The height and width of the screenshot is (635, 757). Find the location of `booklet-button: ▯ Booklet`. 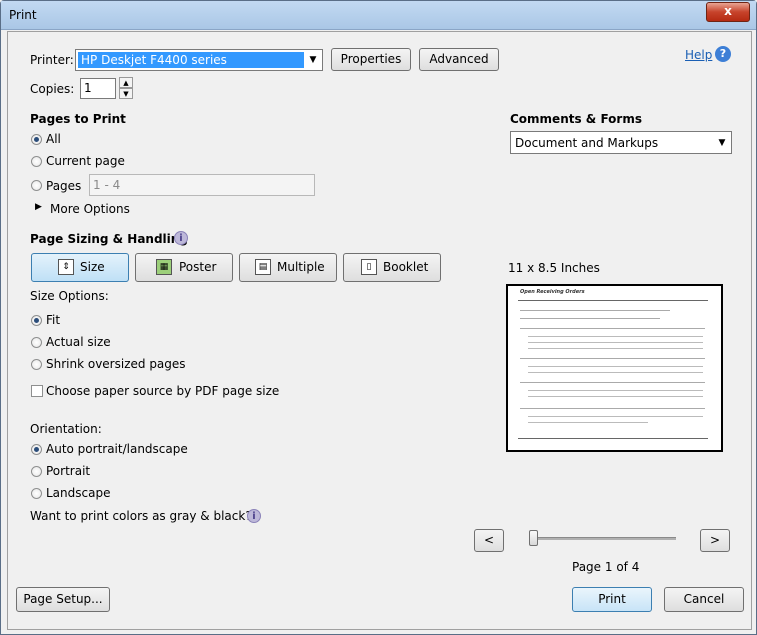

booklet-button: ▯ Booklet is located at coordinates (392, 267).